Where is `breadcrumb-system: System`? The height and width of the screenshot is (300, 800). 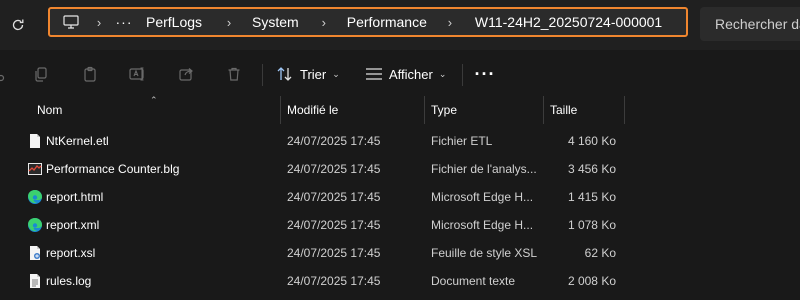
breadcrumb-system: System is located at coordinates (275, 22).